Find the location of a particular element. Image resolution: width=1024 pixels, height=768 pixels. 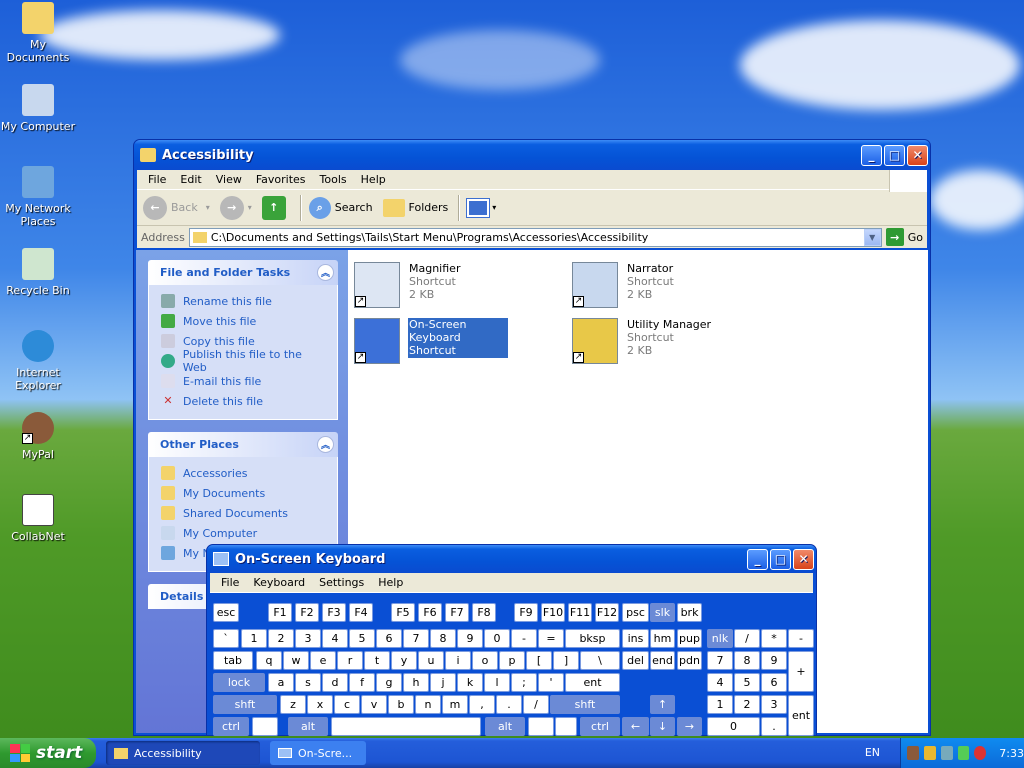

key-f2: F2 is located at coordinates (307, 612).